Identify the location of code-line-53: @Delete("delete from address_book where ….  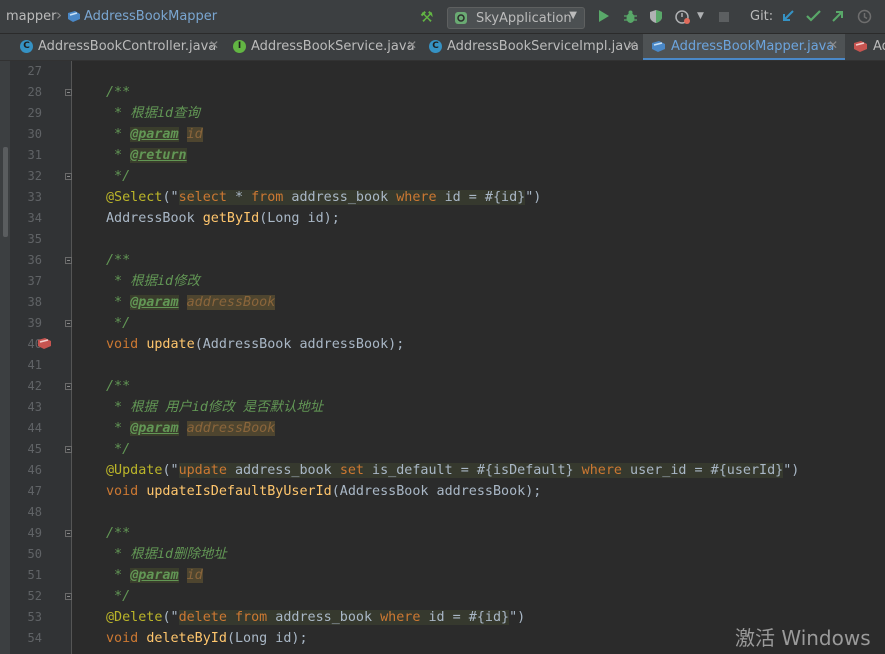
(316, 617).